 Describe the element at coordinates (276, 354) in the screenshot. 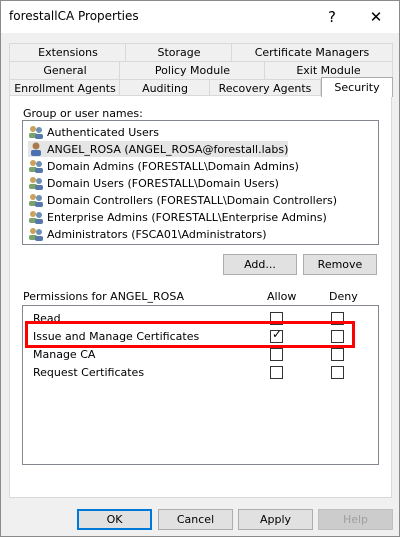

I see `allow-manage-ca-checkbox` at that location.